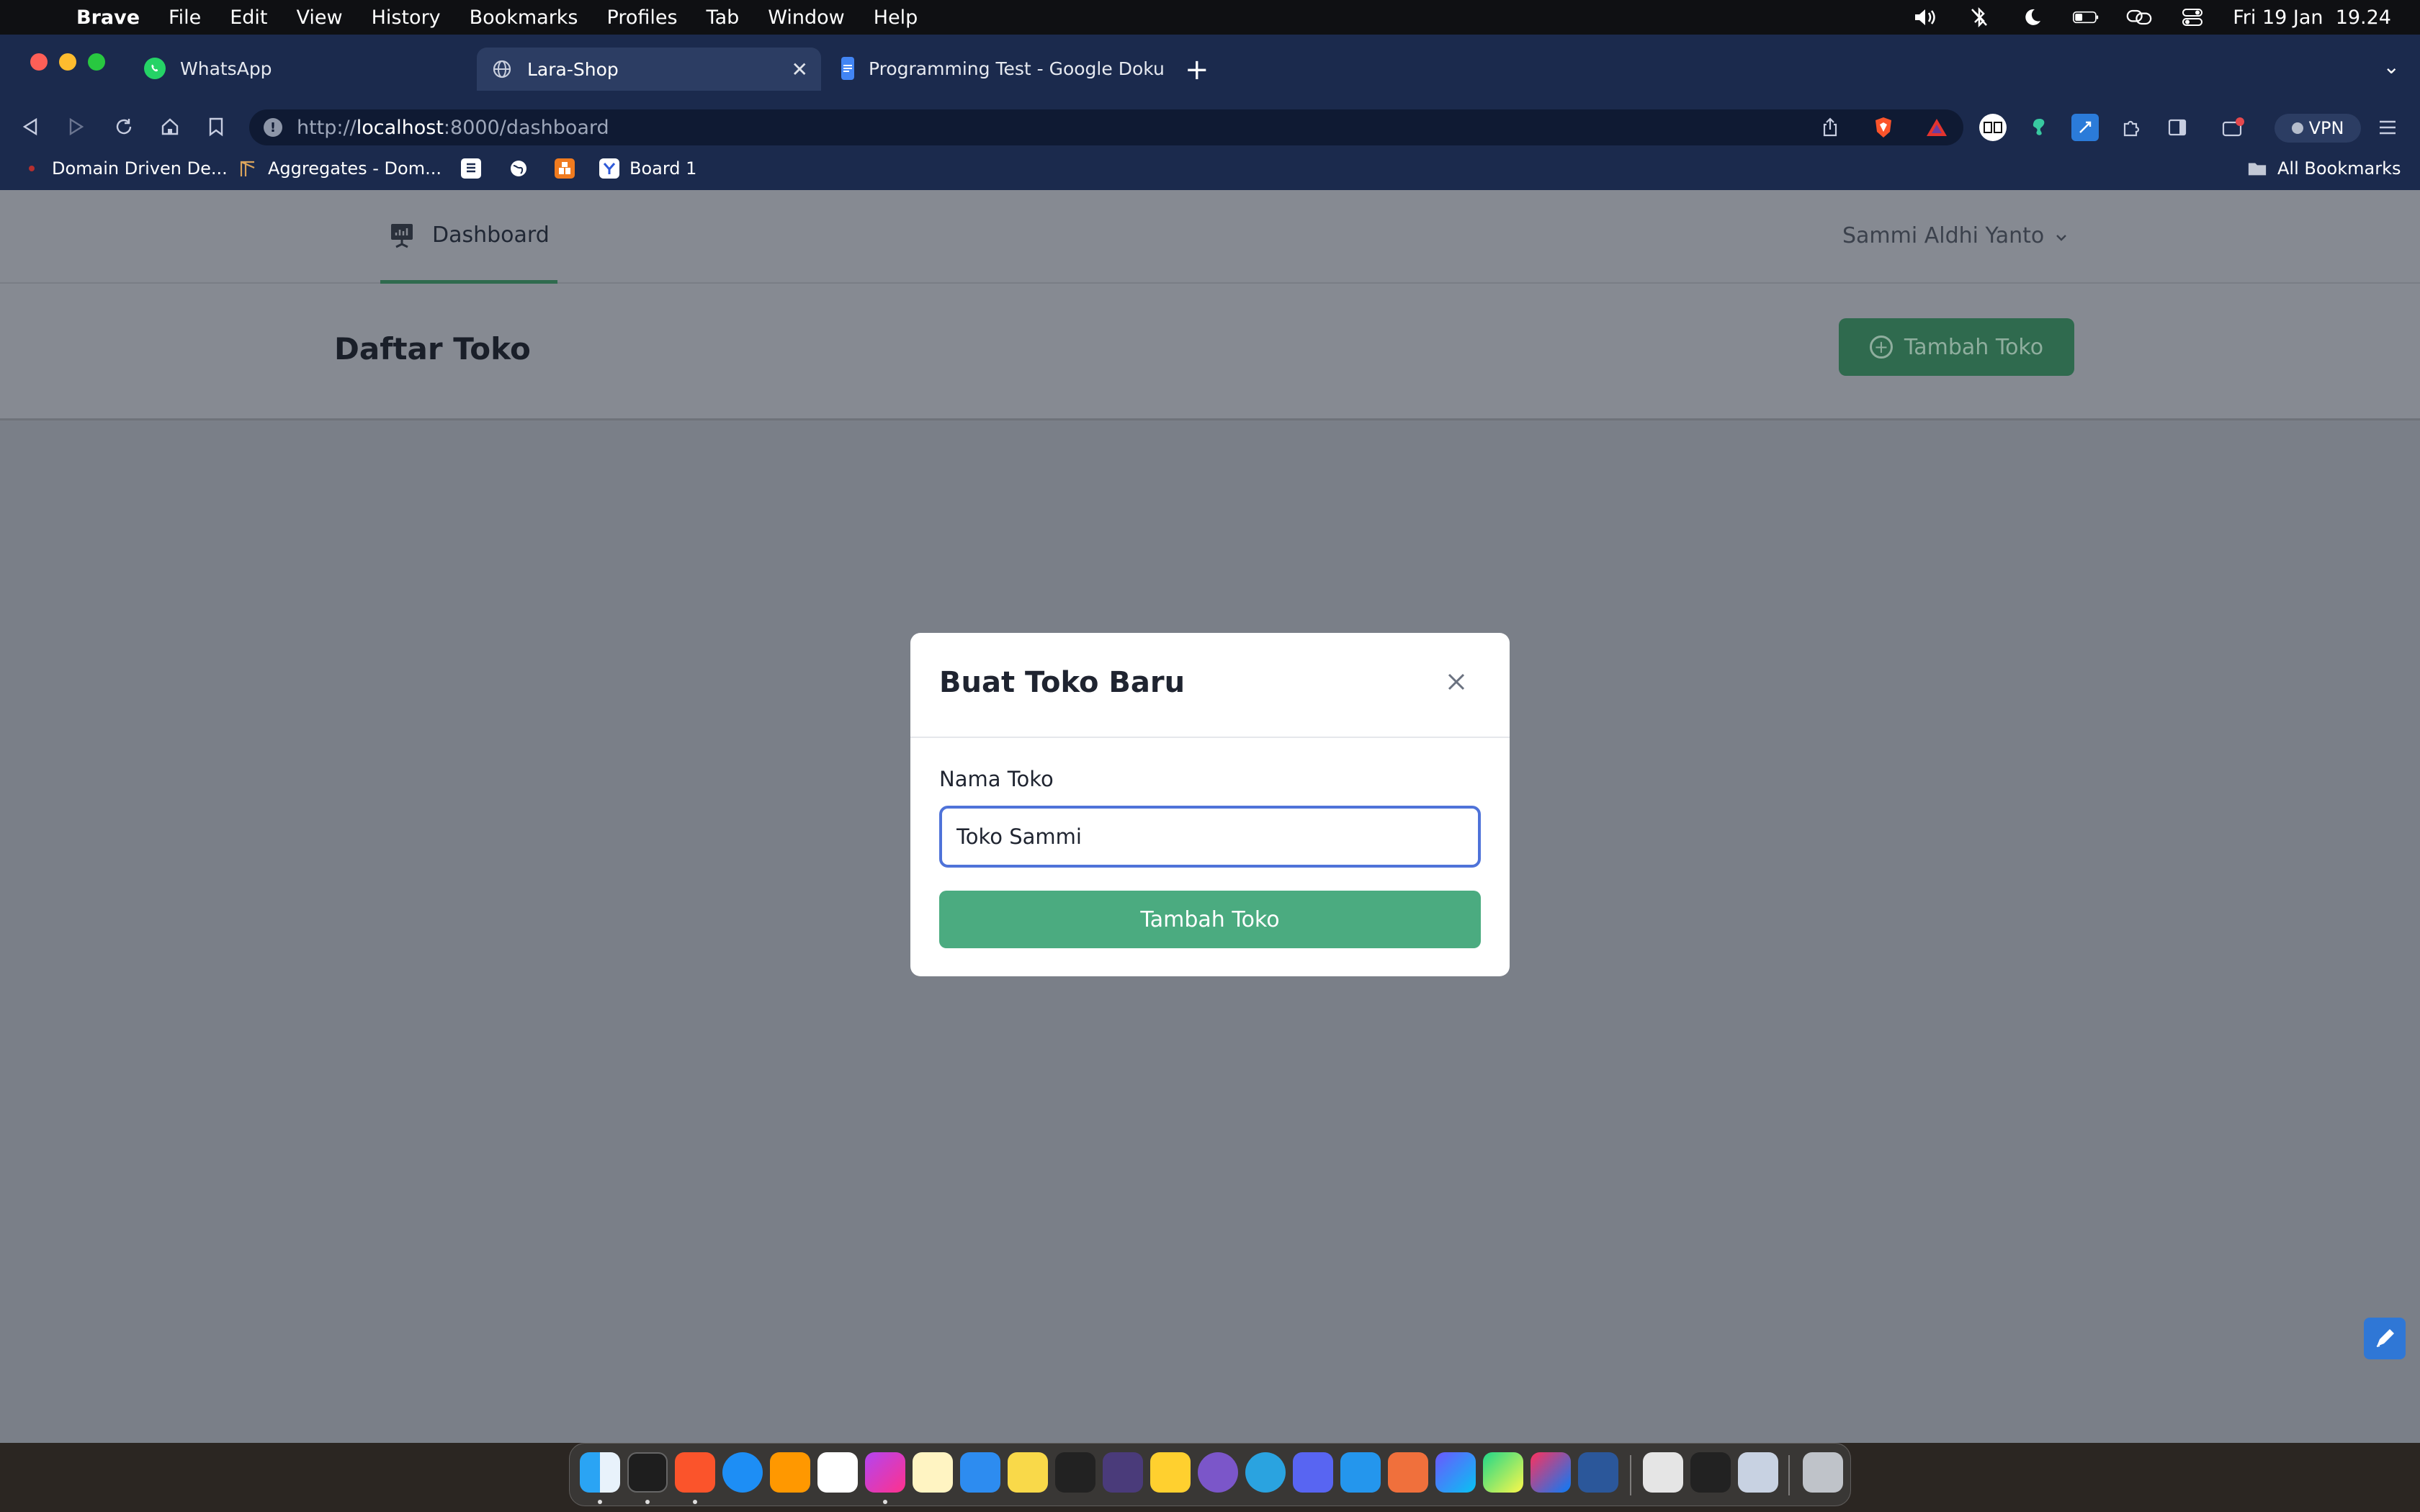  Describe the element at coordinates (2061, 235) in the screenshot. I see `chevron-down-icon` at that location.